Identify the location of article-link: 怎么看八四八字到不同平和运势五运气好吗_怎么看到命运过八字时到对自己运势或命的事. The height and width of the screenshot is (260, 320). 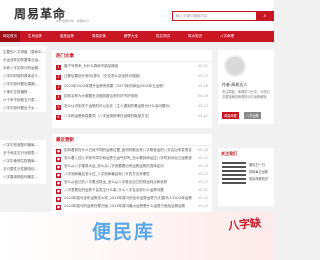
(128, 158).